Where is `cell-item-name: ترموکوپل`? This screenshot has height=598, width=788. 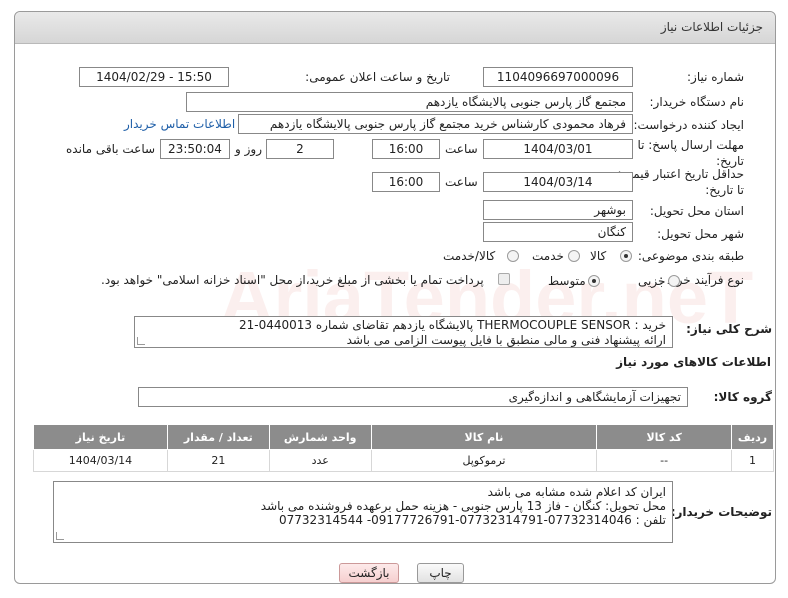 cell-item-name: ترموکوپل is located at coordinates (484, 460).